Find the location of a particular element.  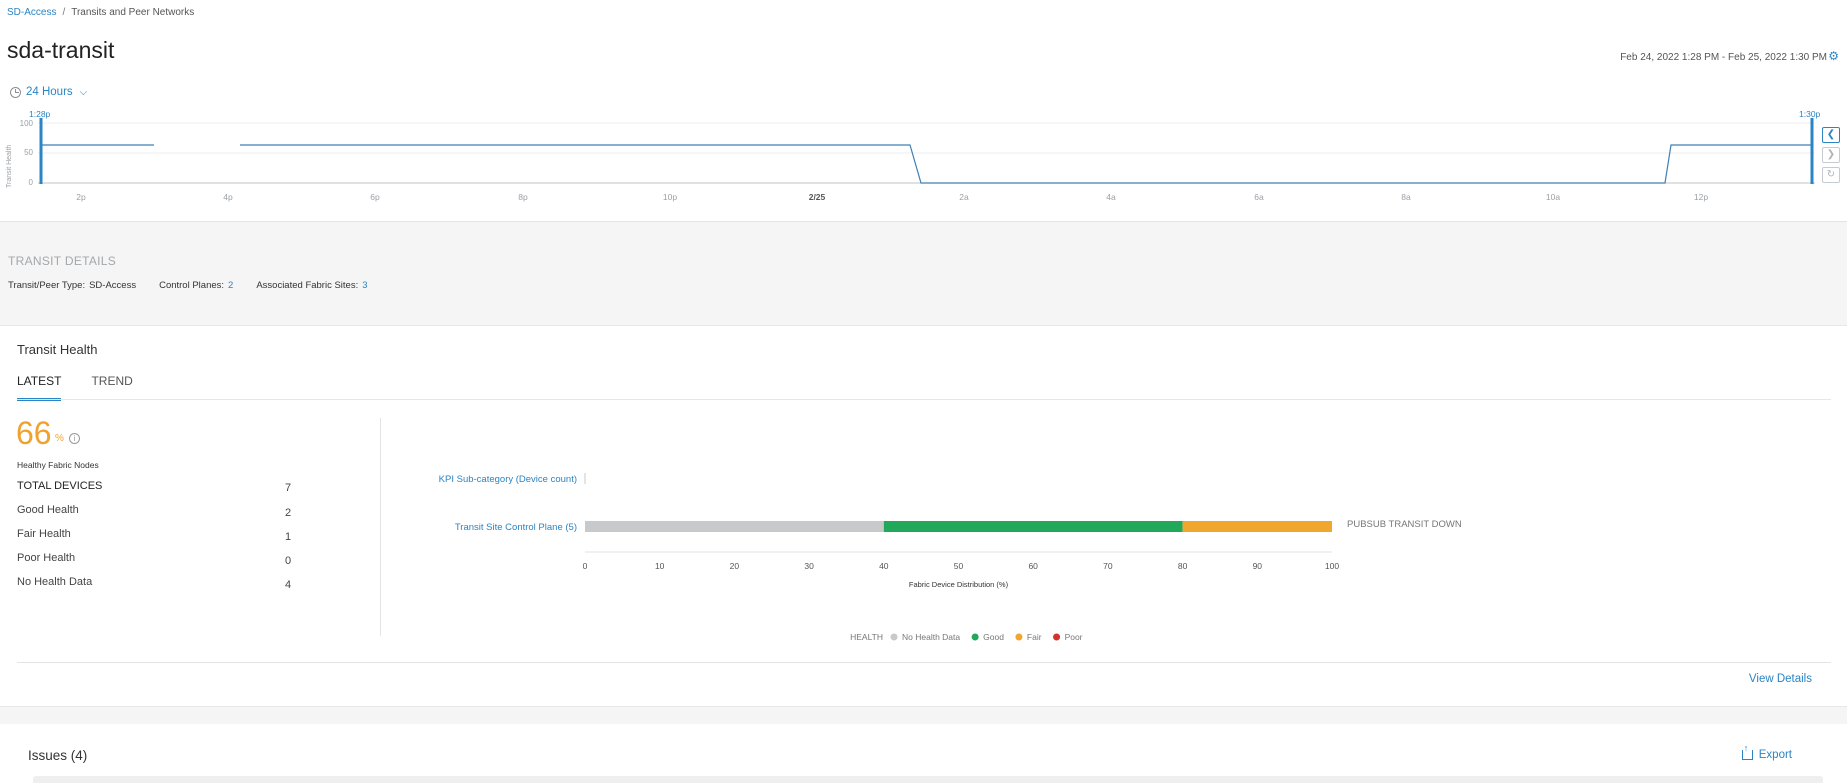

timeline-next-button: ❯ is located at coordinates (1831, 155).